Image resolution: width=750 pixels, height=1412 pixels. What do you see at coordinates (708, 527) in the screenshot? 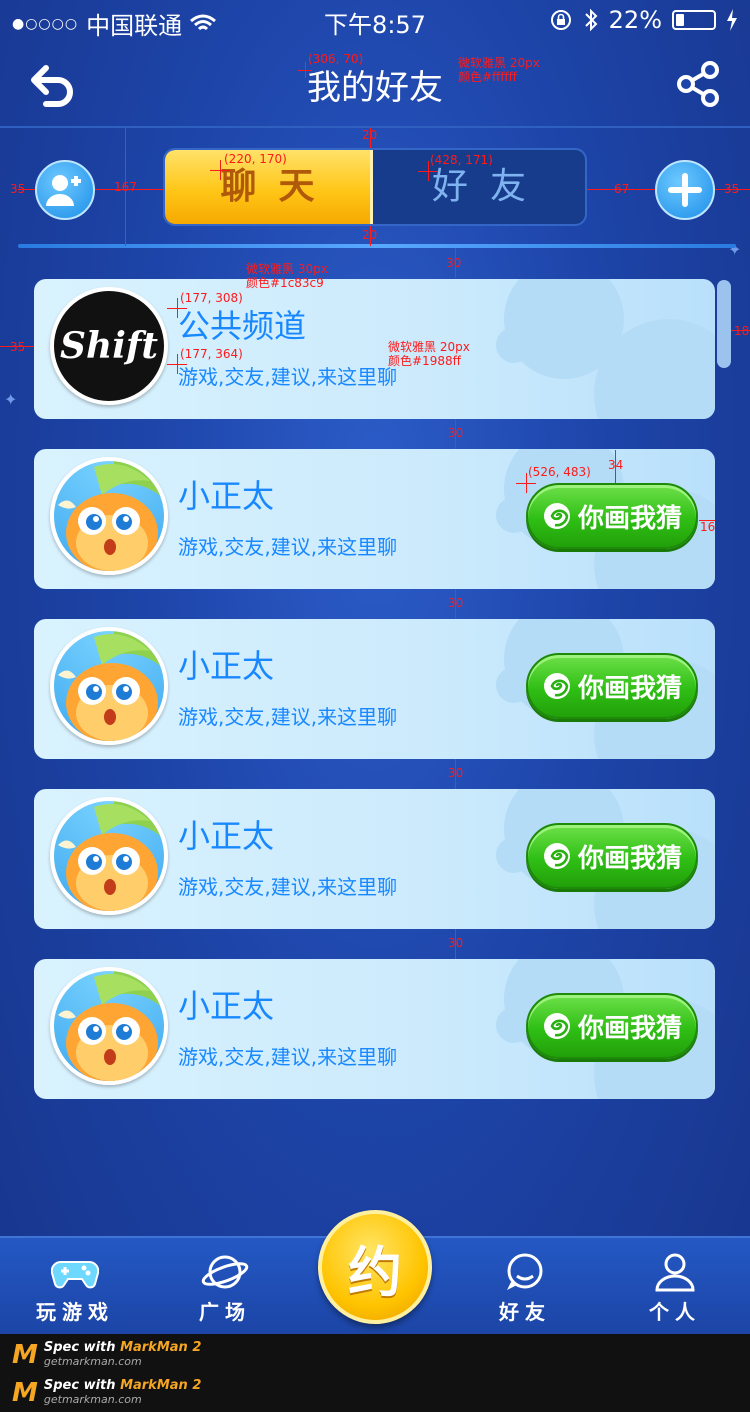
I see `anno-16: 16` at bounding box center [708, 527].